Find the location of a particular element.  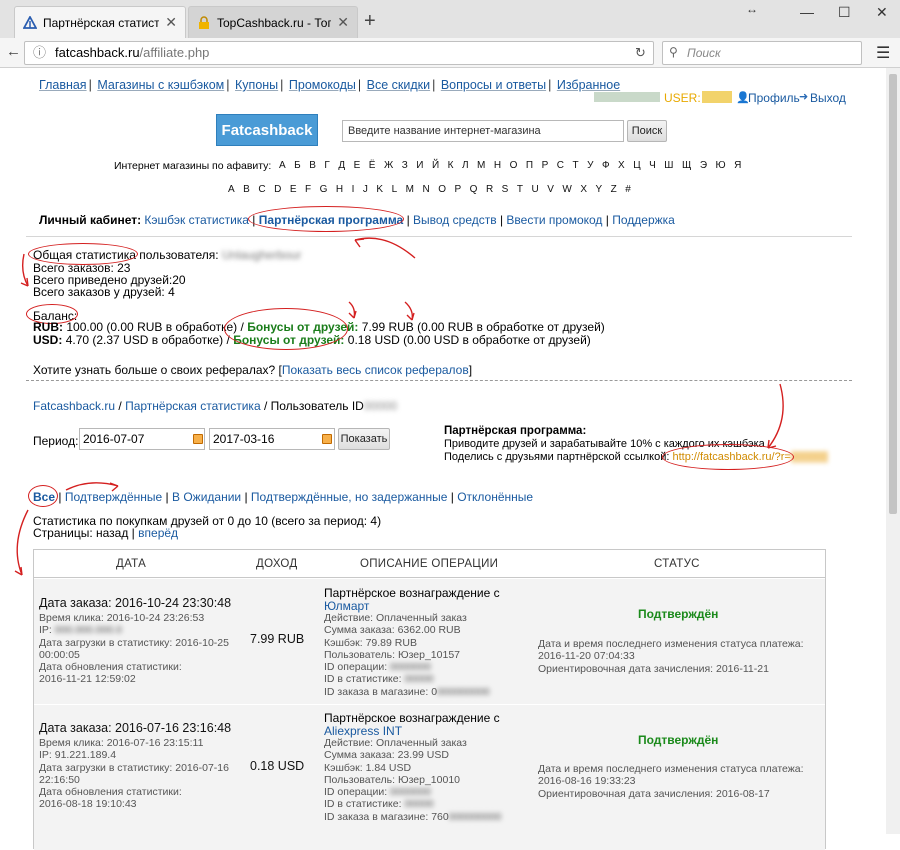

en-letter-link: C is located at coordinates (261, 189).